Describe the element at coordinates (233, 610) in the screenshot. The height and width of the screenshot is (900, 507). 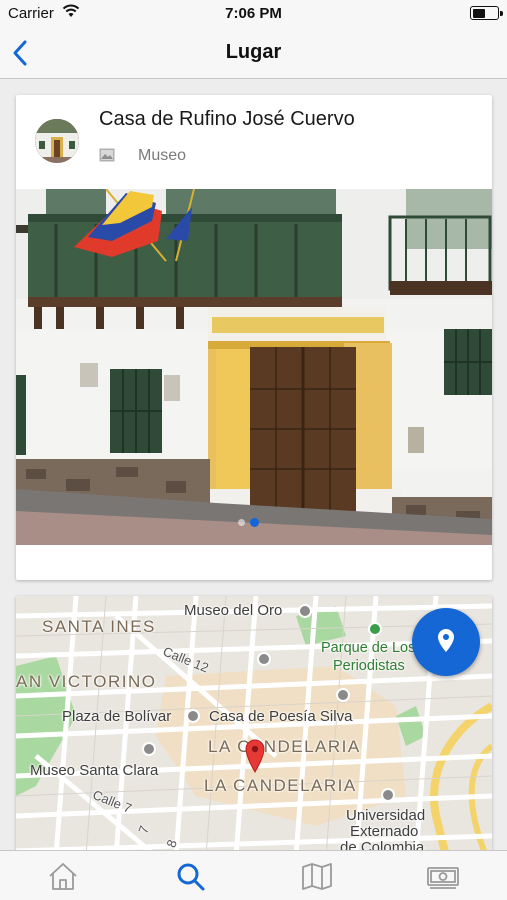
I see `map-label-museo-oro: Museo del Oro` at that location.